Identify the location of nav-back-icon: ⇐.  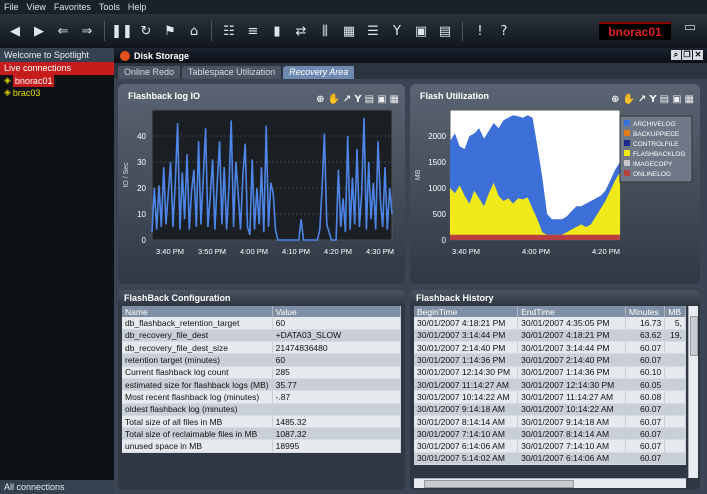
(63, 31).